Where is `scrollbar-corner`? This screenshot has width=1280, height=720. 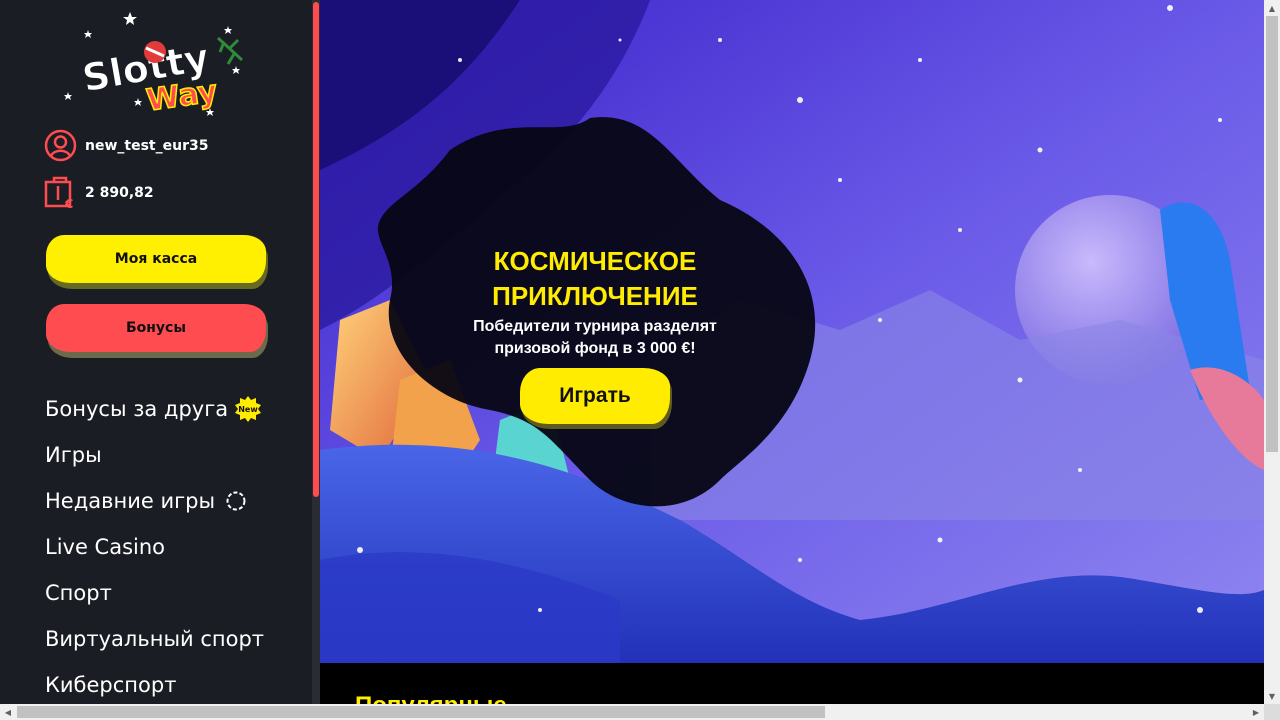 scrollbar-corner is located at coordinates (1272, 712).